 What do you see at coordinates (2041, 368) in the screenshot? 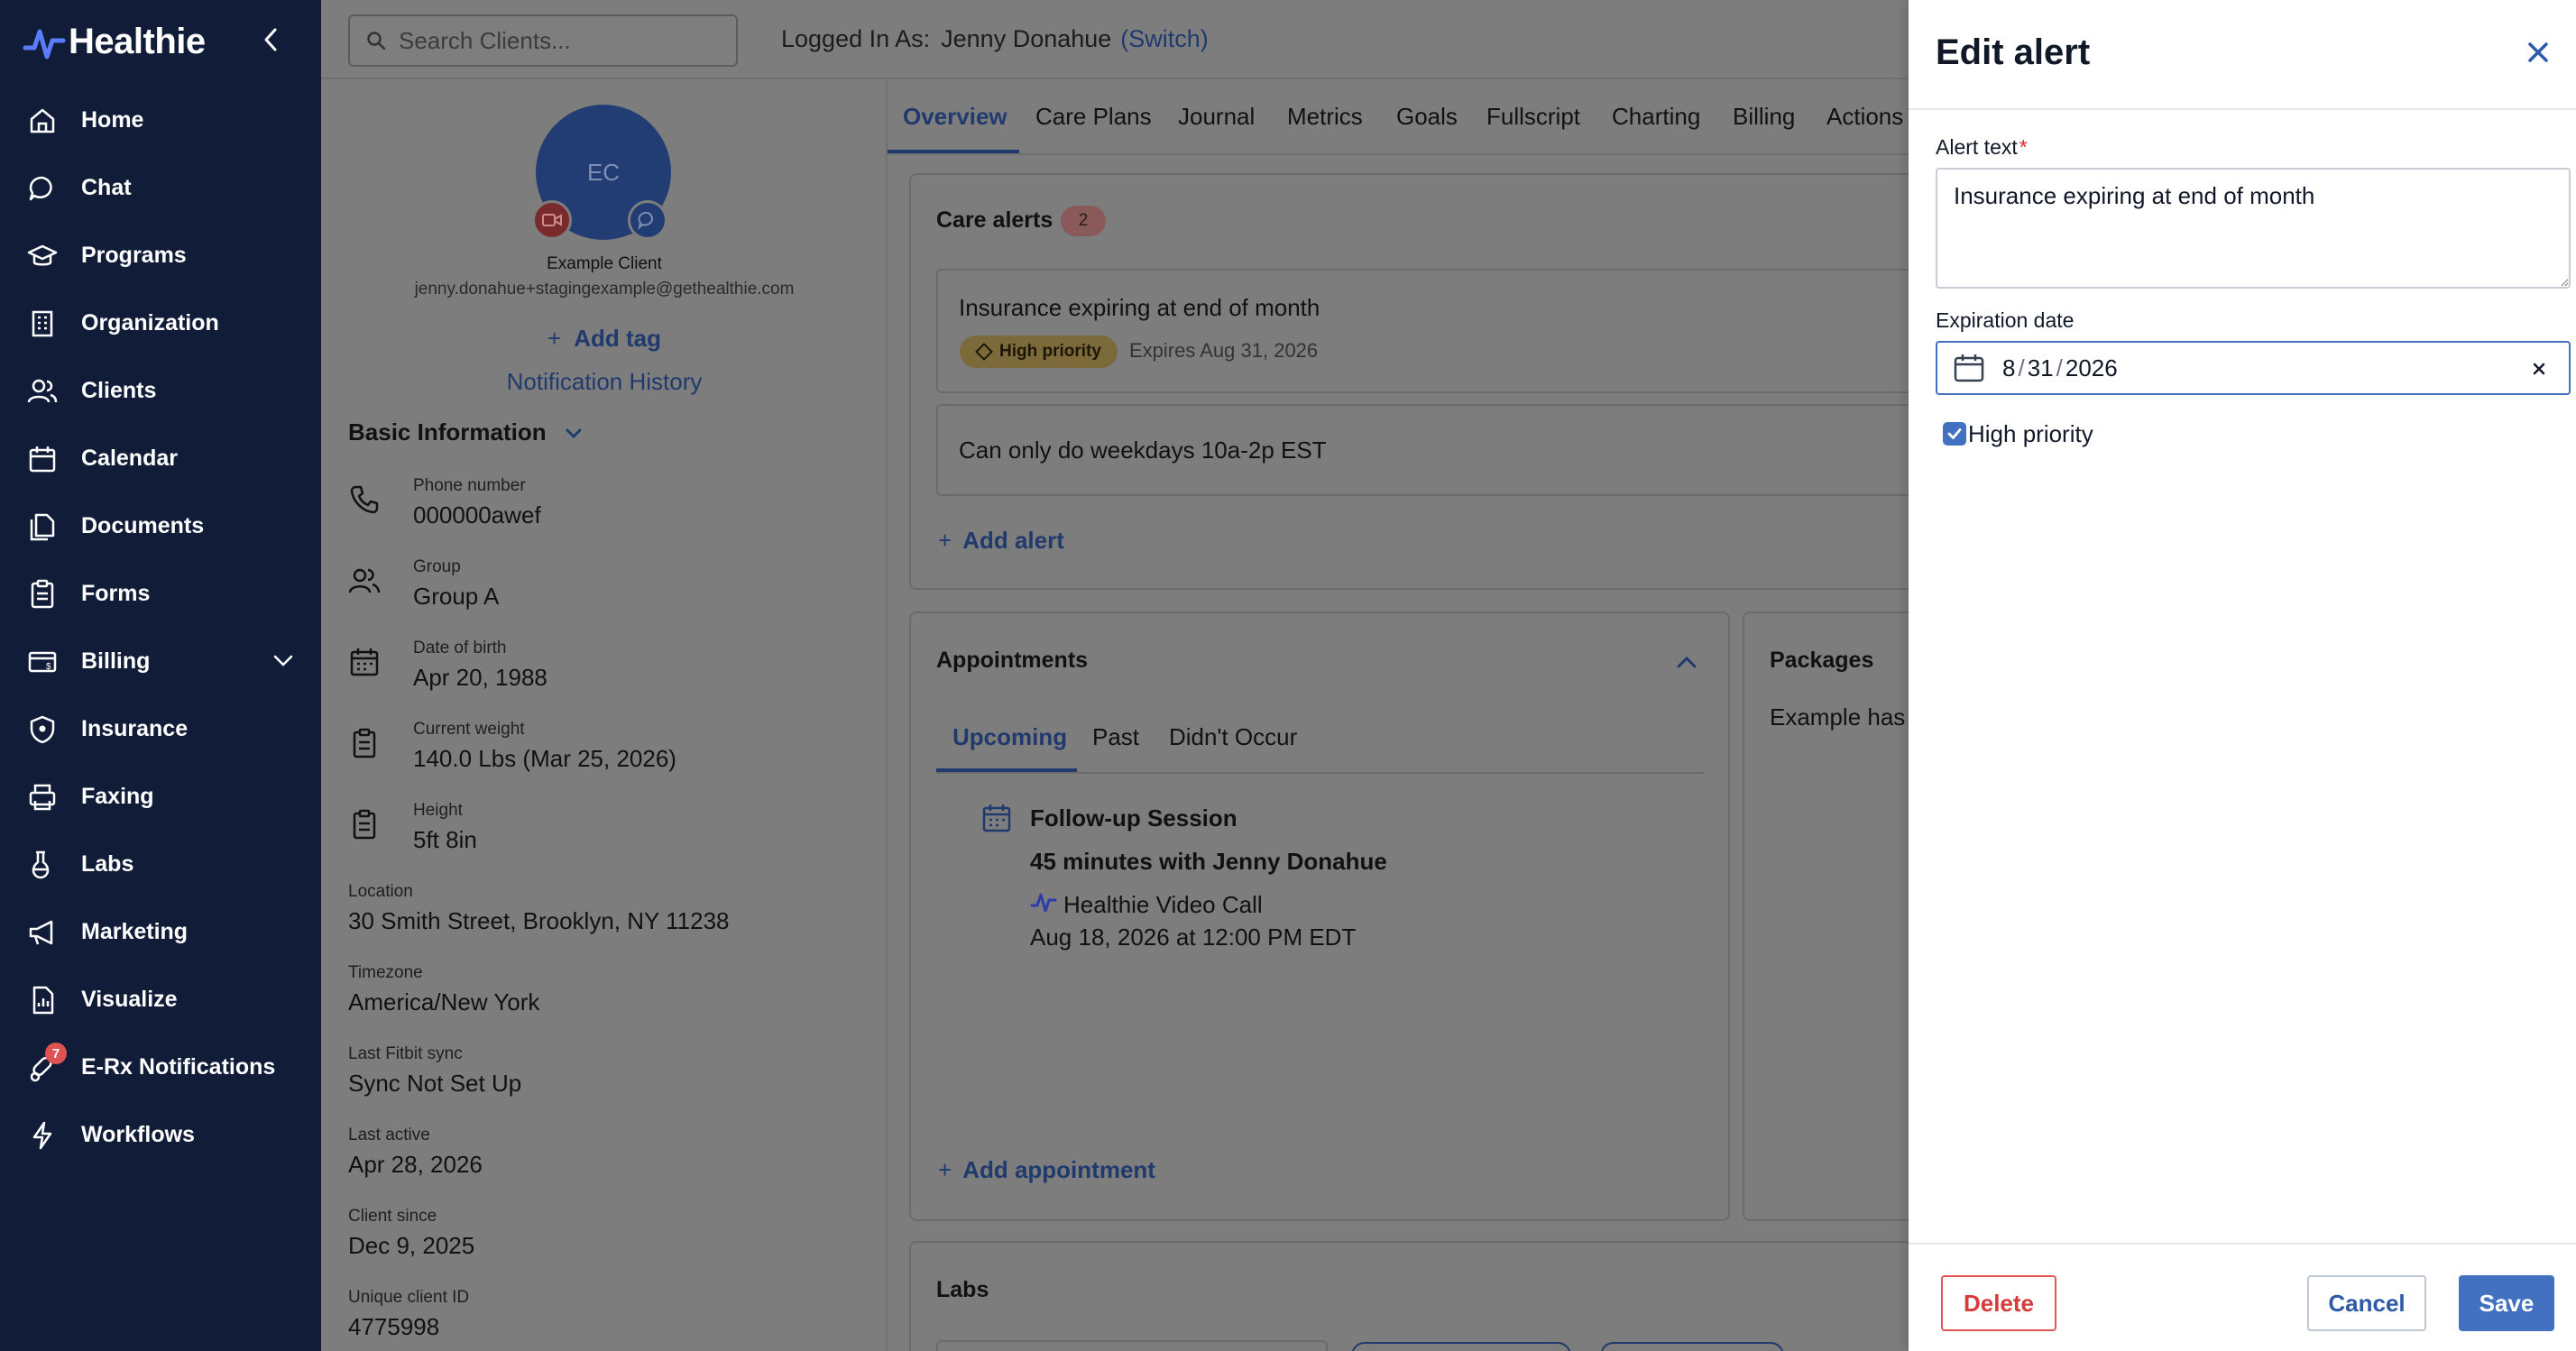
I see `date-day-segment: 31` at bounding box center [2041, 368].